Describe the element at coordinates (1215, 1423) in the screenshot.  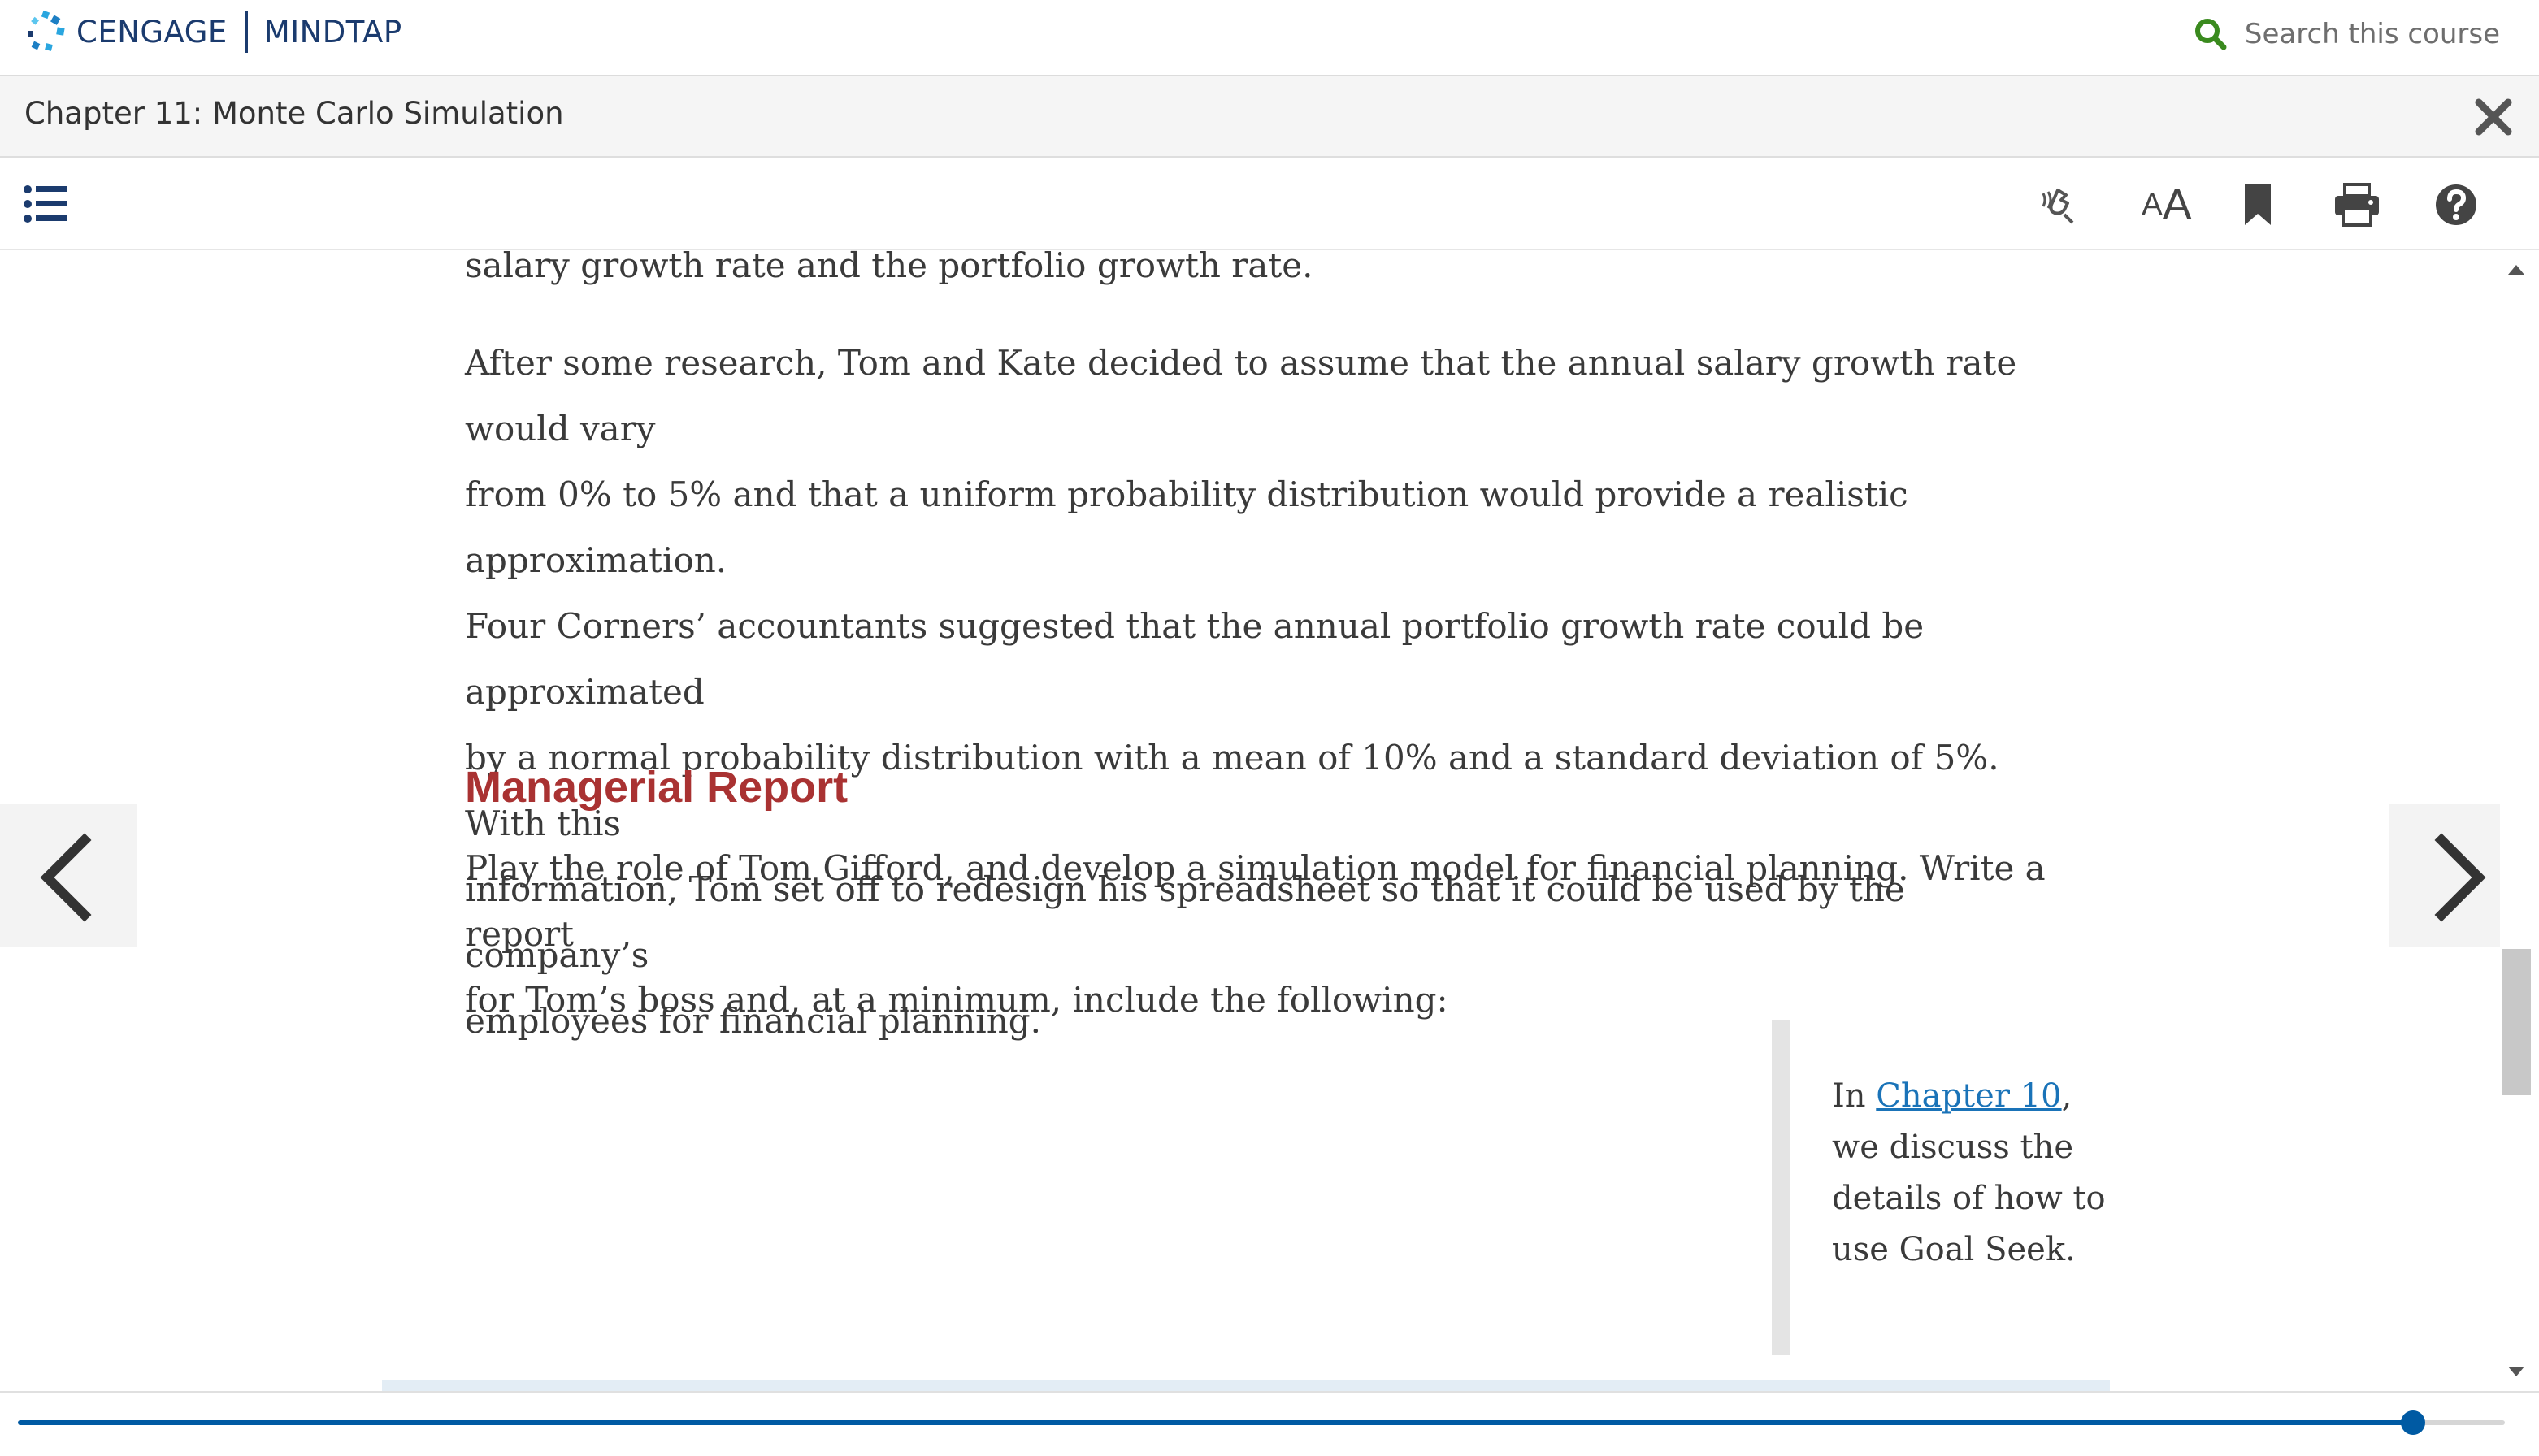
I see `progress-fill` at that location.